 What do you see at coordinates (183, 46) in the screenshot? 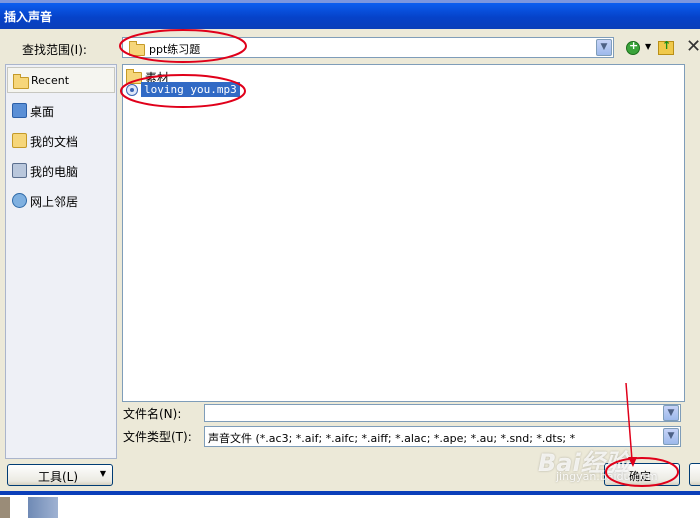
I see `annotation-circle-lookin` at bounding box center [183, 46].